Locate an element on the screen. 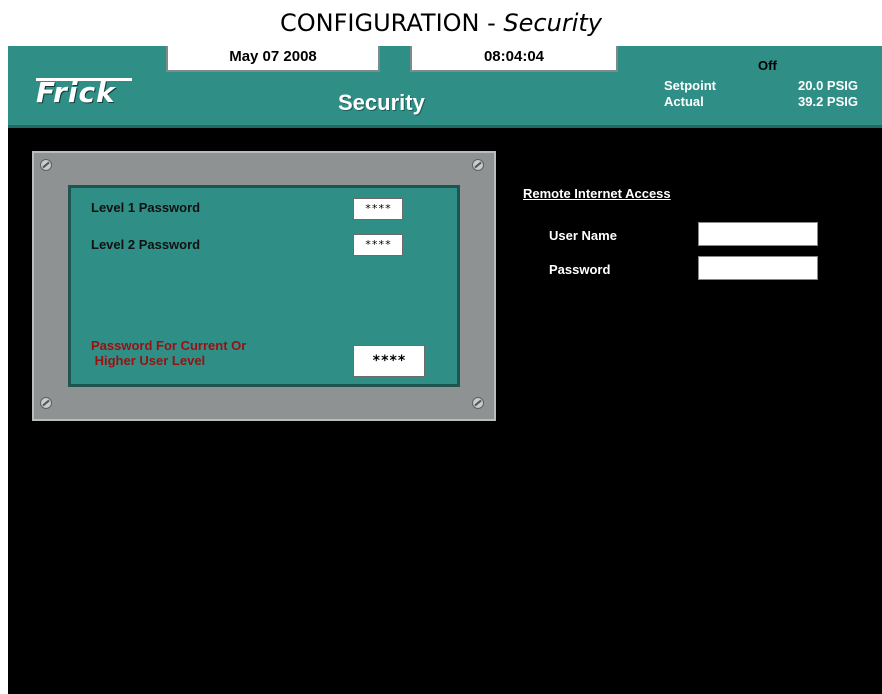 This screenshot has height=694, width=882. remote-password-label: Password is located at coordinates (580, 269).